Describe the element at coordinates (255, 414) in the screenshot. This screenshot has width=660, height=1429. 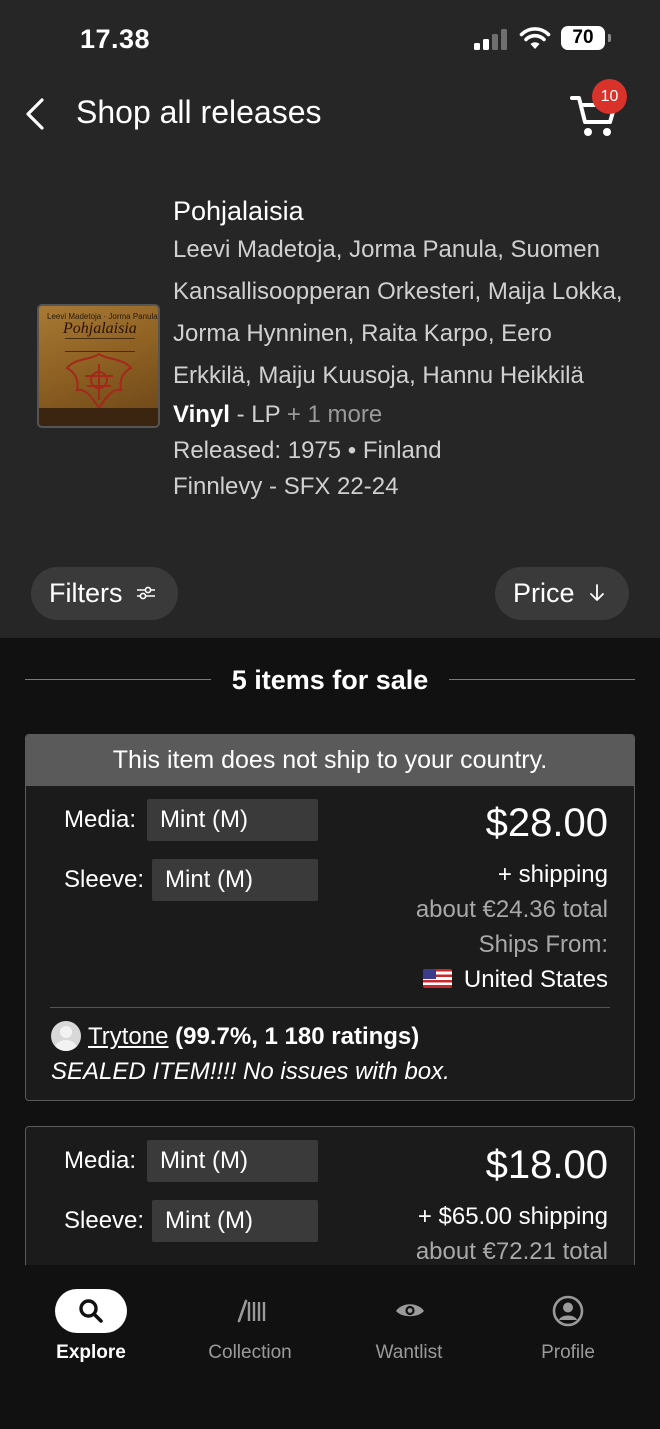
I see `format-detail: - LP` at that location.